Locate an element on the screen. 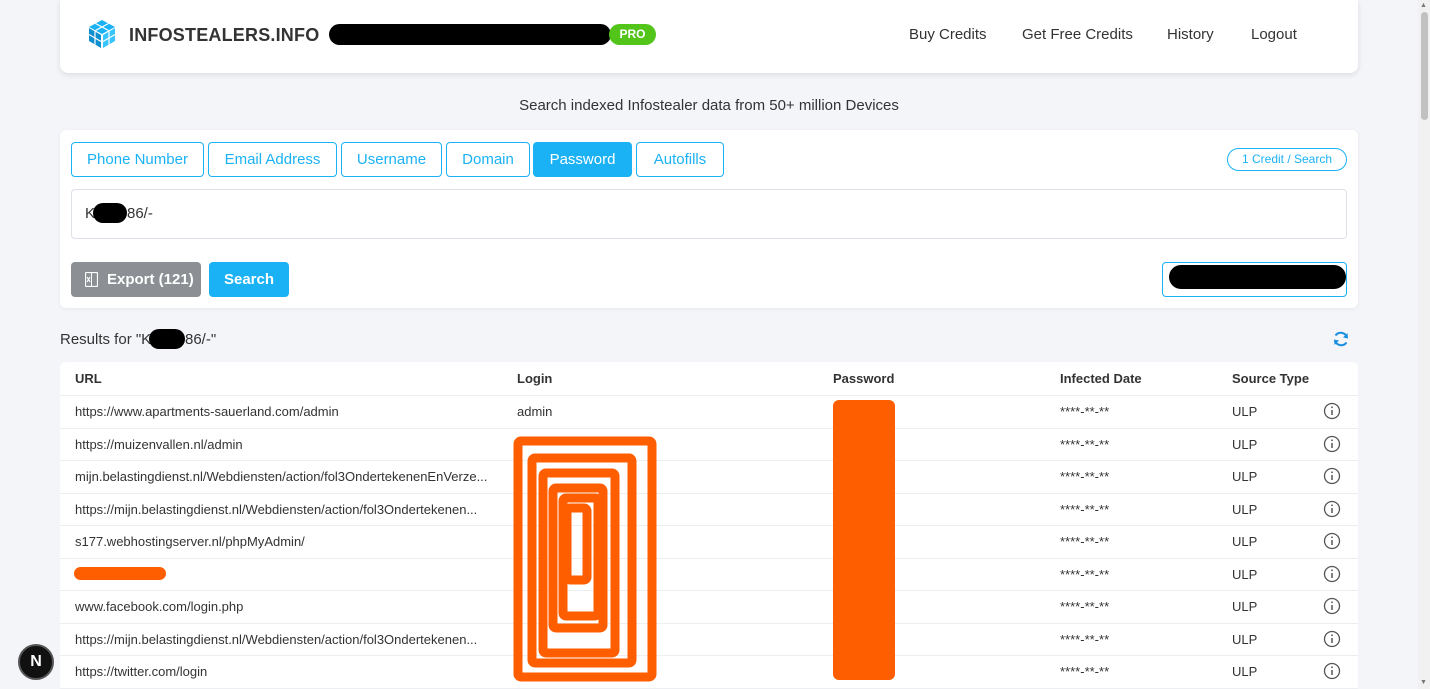 This screenshot has height=689, width=1430. scrollbar-thumb is located at coordinates (1424, 66).